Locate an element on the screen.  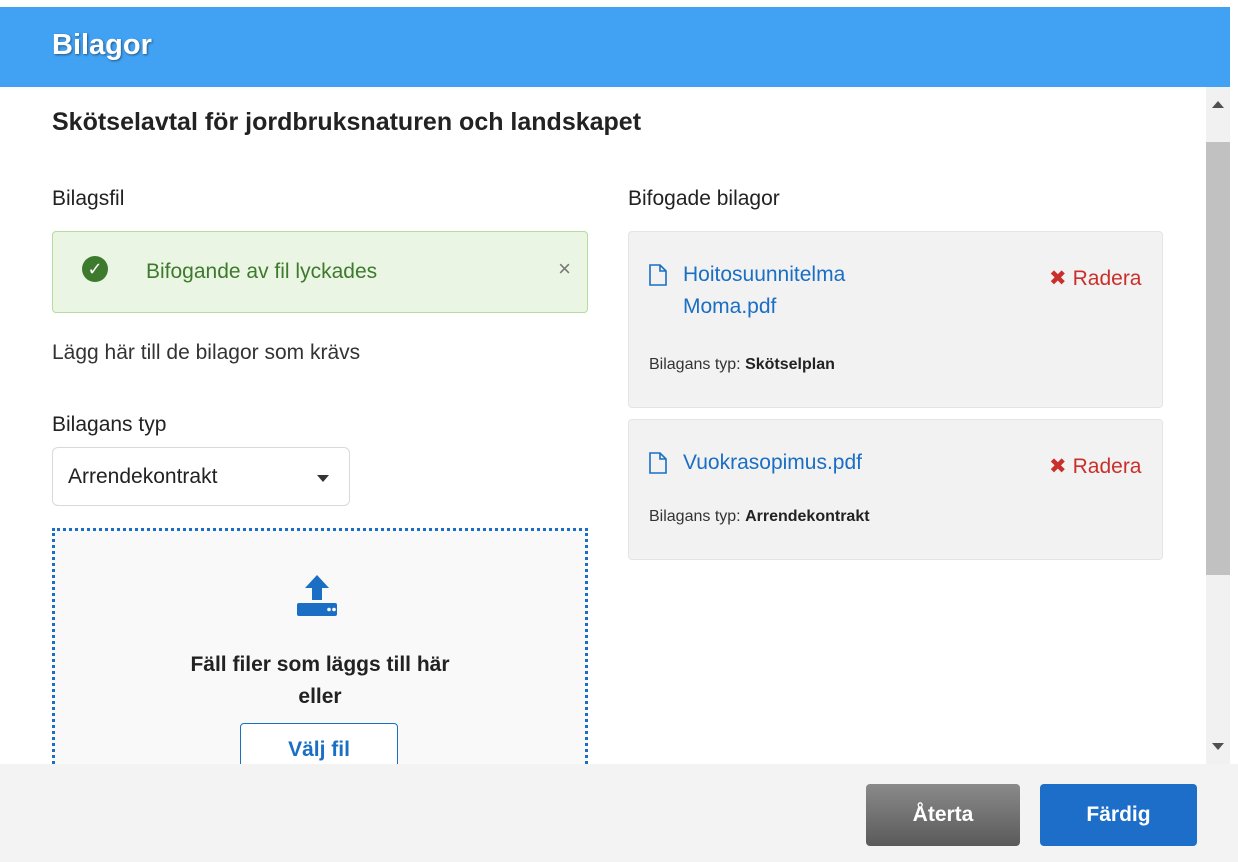
scroll-up-icon is located at coordinates (1218, 104).